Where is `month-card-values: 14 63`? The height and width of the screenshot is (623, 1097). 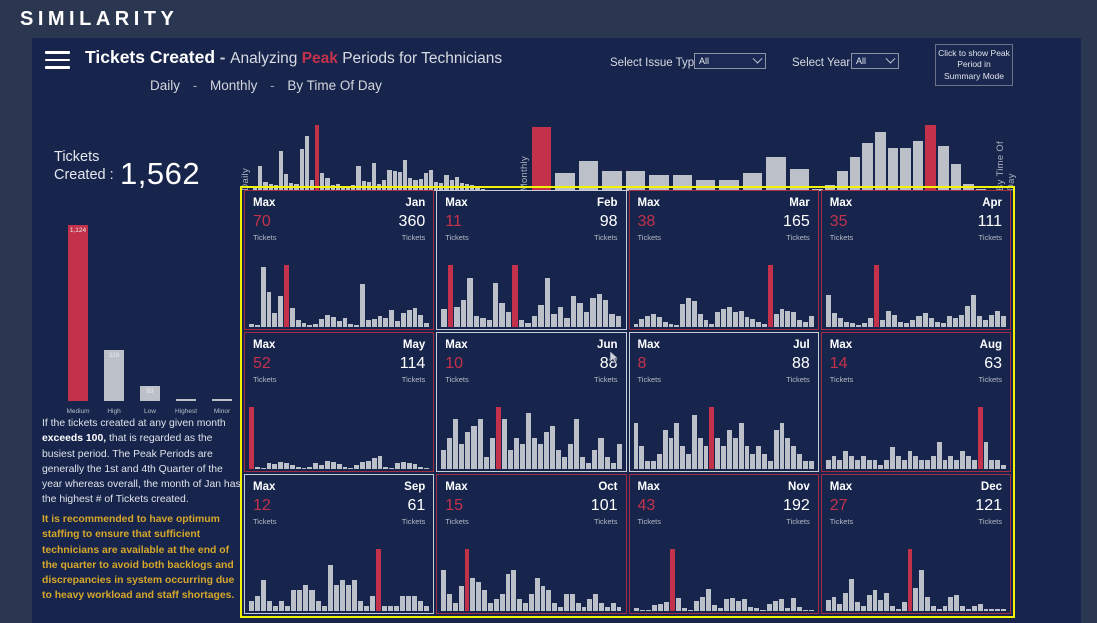 month-card-values: 14 63 is located at coordinates (916, 364).